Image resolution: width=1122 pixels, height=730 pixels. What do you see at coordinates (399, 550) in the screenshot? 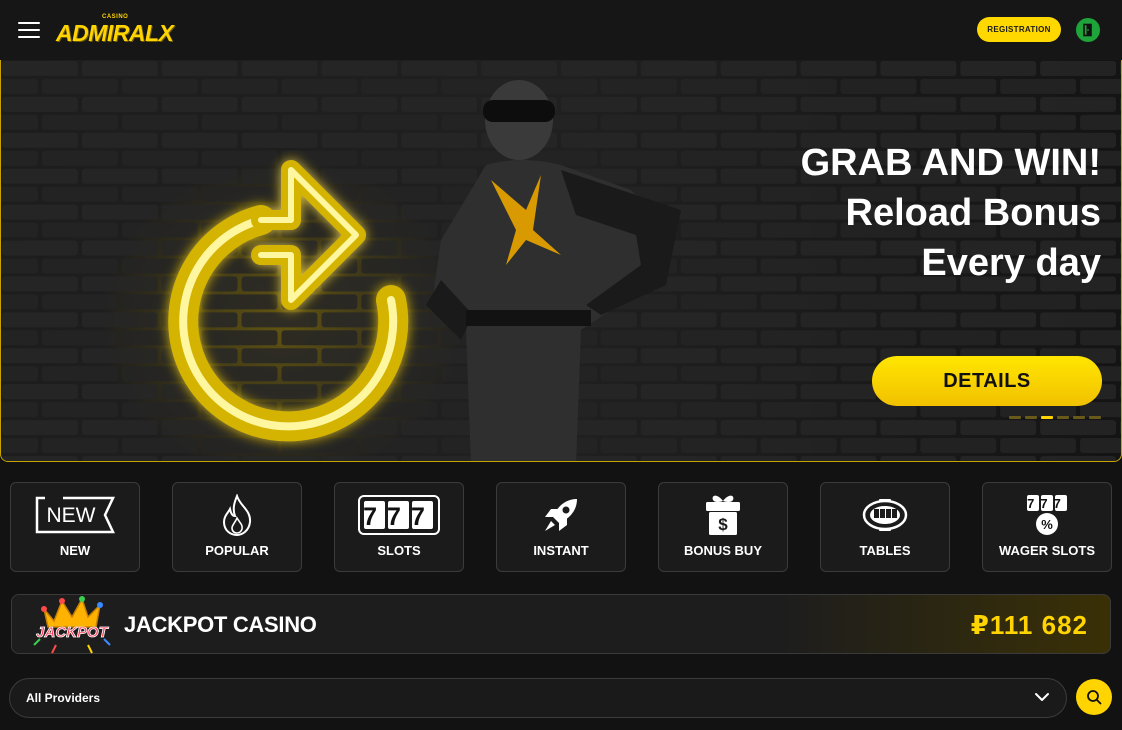
I see `category-label: SLOTS` at bounding box center [399, 550].